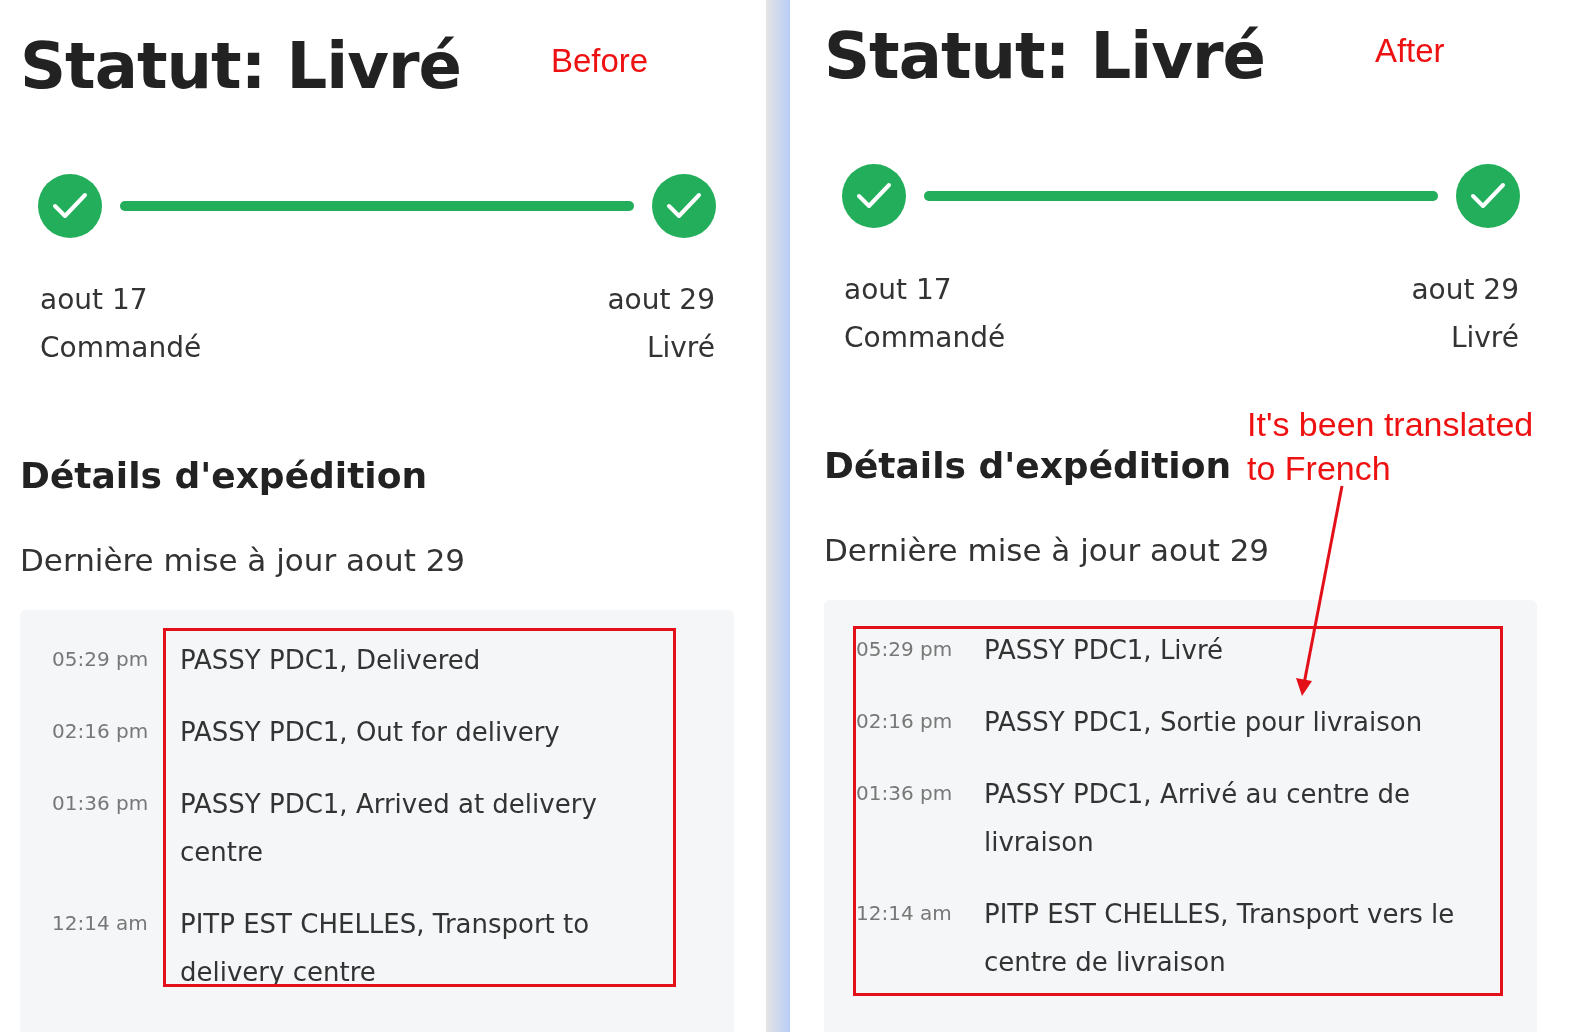 This screenshot has height=1032, width=1572. Describe the element at coordinates (1409, 51) in the screenshot. I see `annotation-label: After` at that location.